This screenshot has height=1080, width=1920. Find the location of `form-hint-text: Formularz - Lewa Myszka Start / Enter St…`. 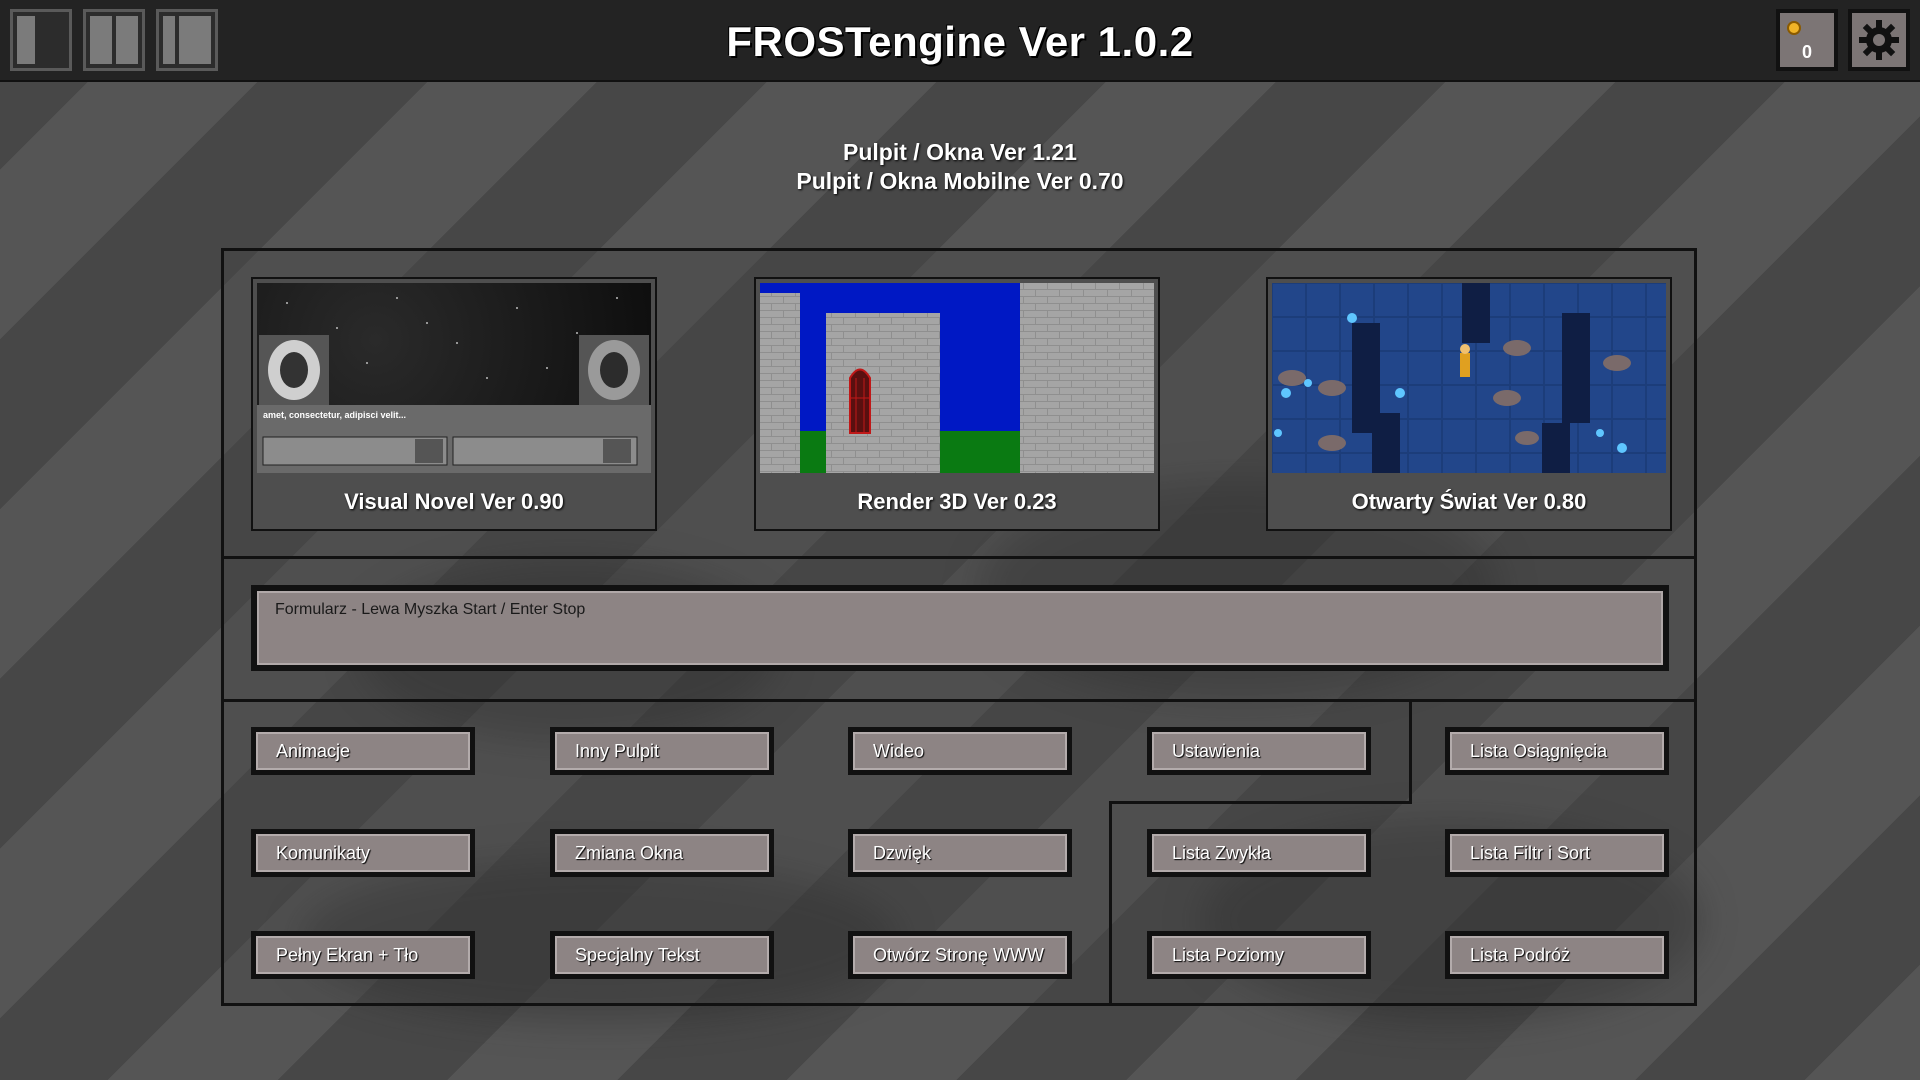

form-hint-text: Formularz - Lewa Myszka Start / Enter St… is located at coordinates (430, 609).